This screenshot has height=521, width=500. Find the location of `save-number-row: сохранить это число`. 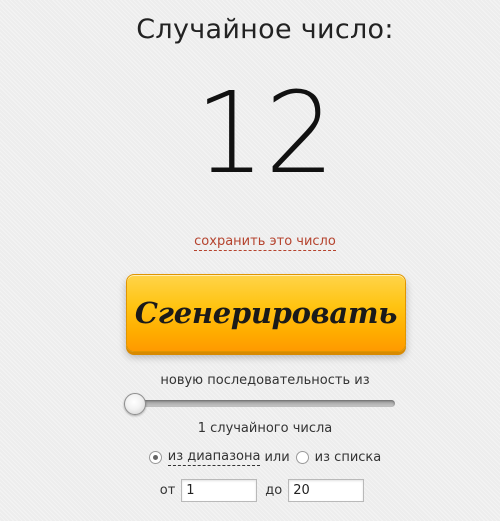

save-number-row: сохранить это число is located at coordinates (250, 240).